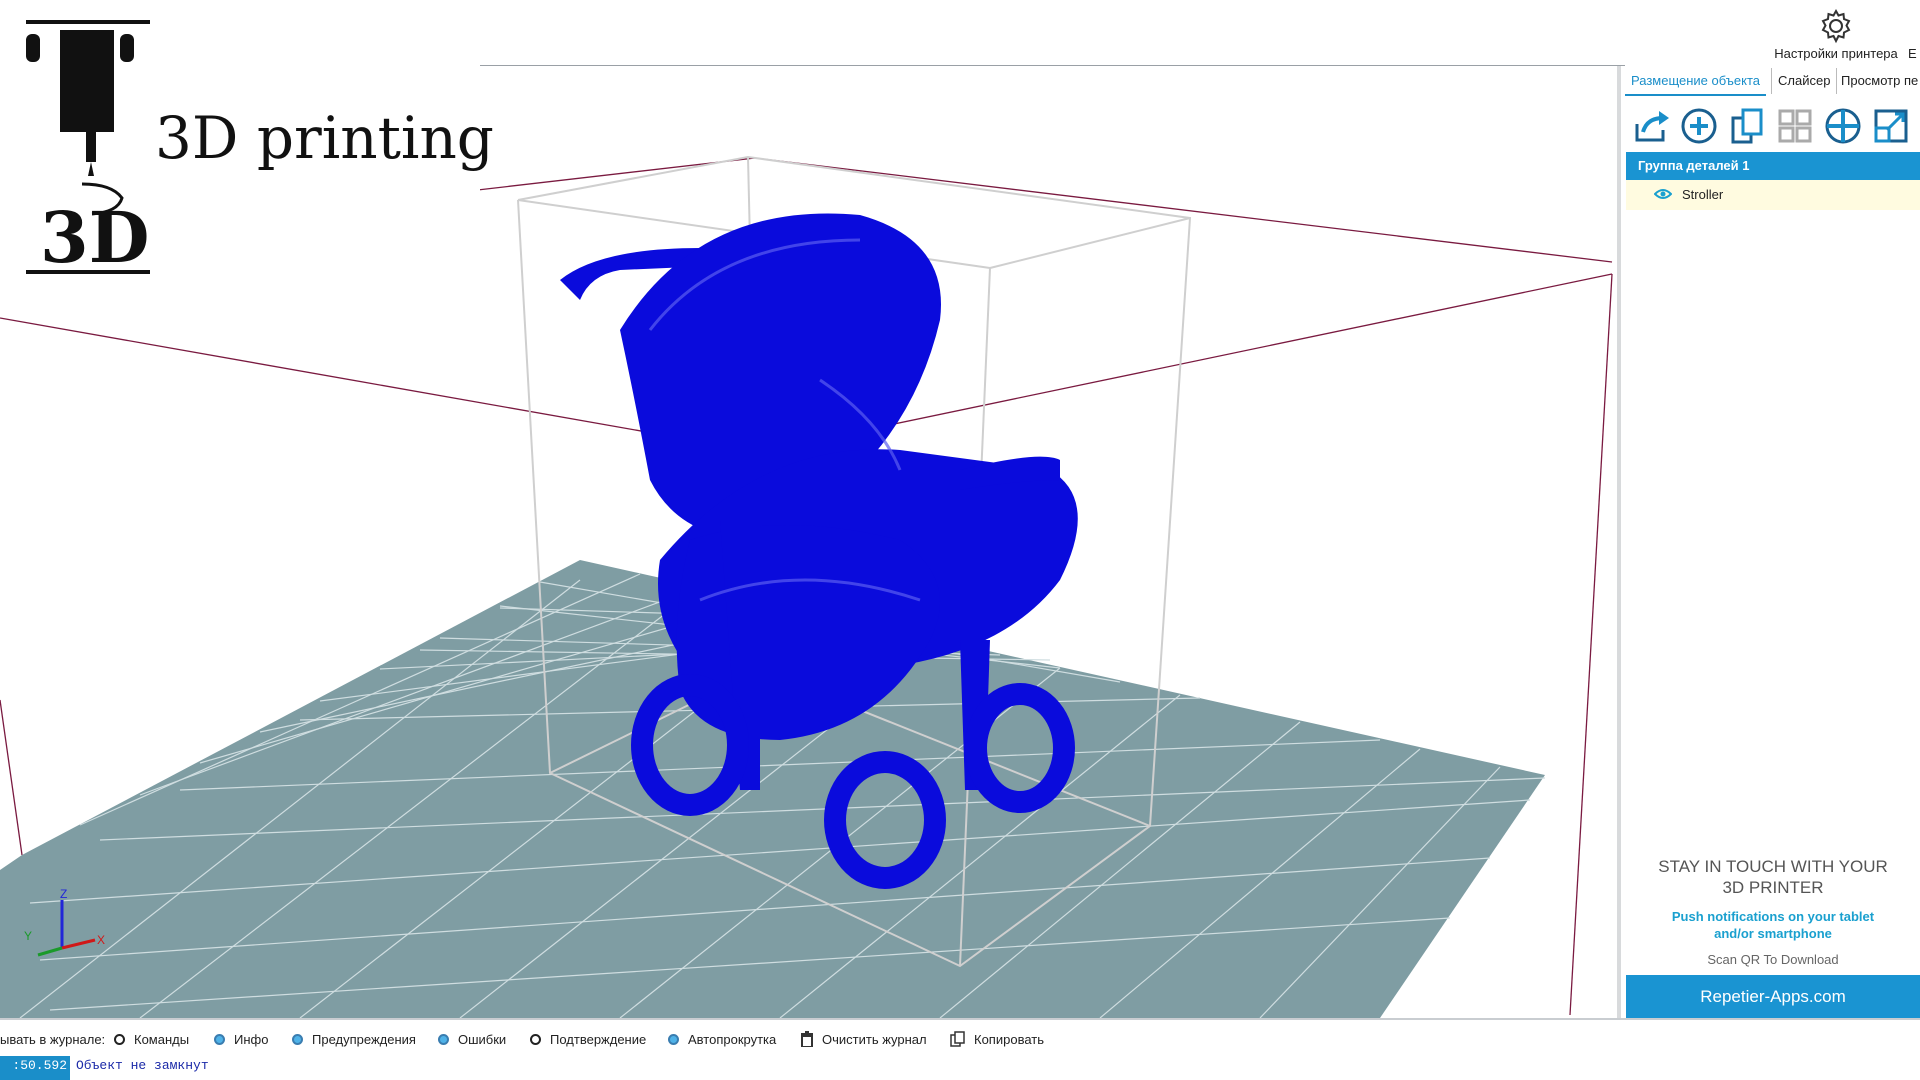  What do you see at coordinates (960, 1068) in the screenshot?
I see `log-entry: :50.592 Объект не замкнут` at bounding box center [960, 1068].